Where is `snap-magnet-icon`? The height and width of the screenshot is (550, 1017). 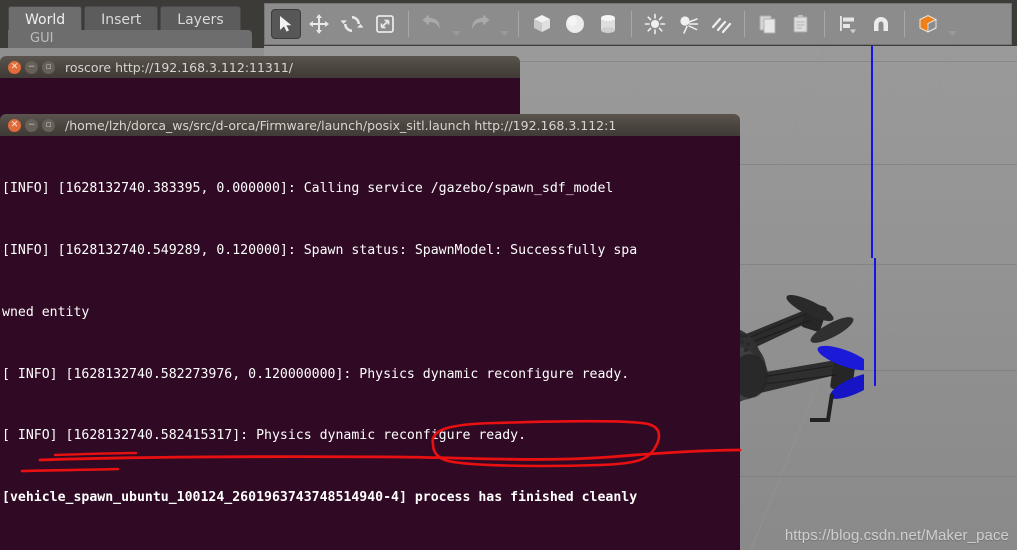 snap-magnet-icon is located at coordinates (881, 24).